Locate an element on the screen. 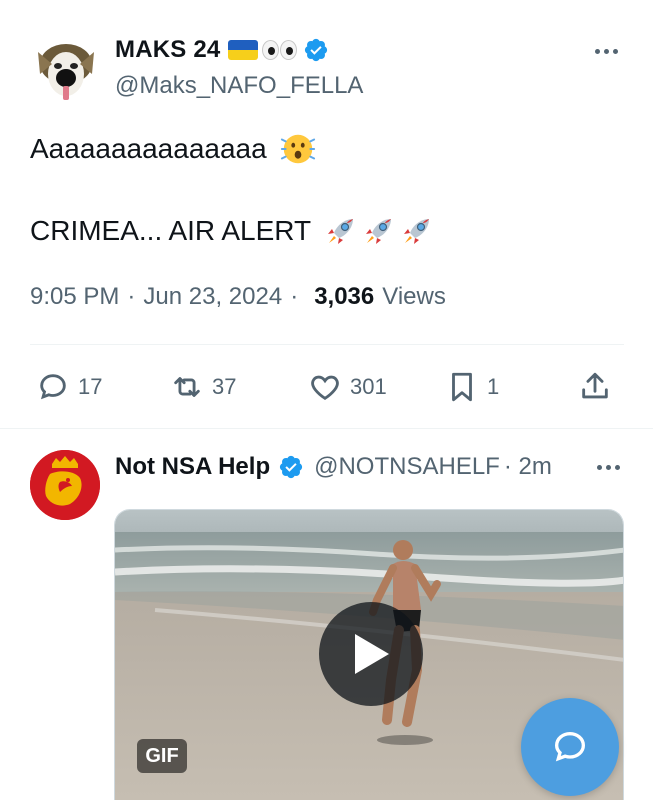 The height and width of the screenshot is (800, 653). post-metadata: 9:05 PM · Jun 23, 2024 · 3,036 Views is located at coordinates (238, 297).